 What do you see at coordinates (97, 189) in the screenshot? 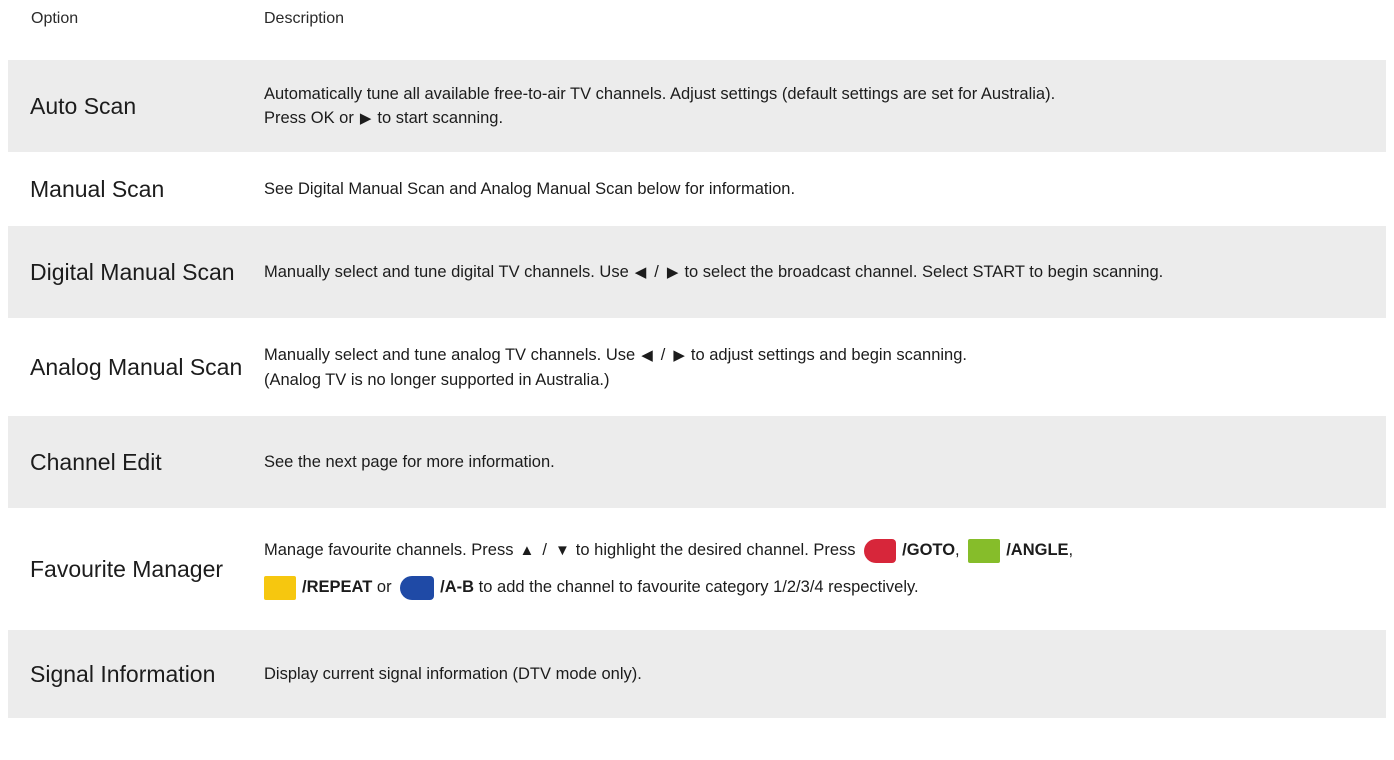
I see `option-label: Manual Scan` at bounding box center [97, 189].